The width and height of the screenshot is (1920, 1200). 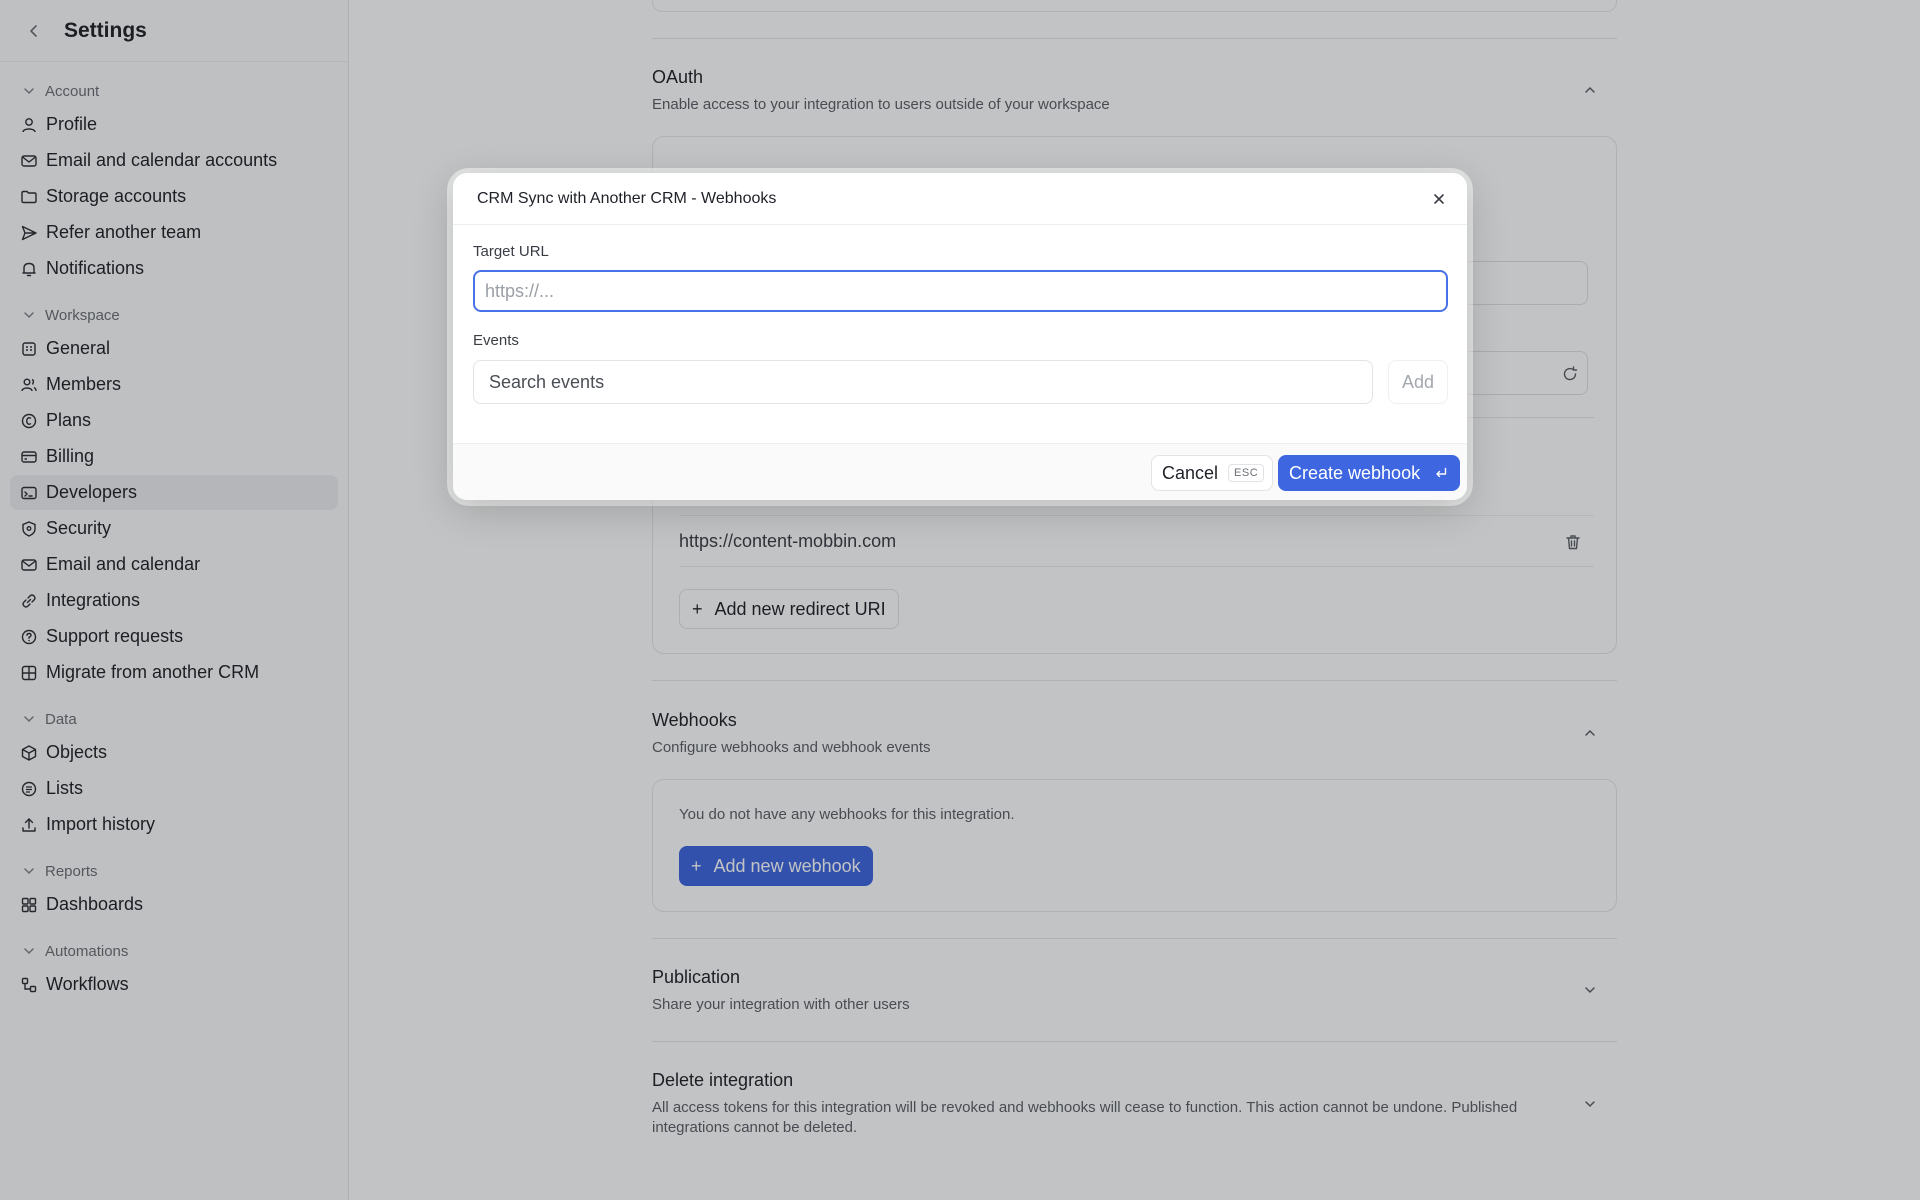 What do you see at coordinates (1441, 473) in the screenshot?
I see `enter-key-icon` at bounding box center [1441, 473].